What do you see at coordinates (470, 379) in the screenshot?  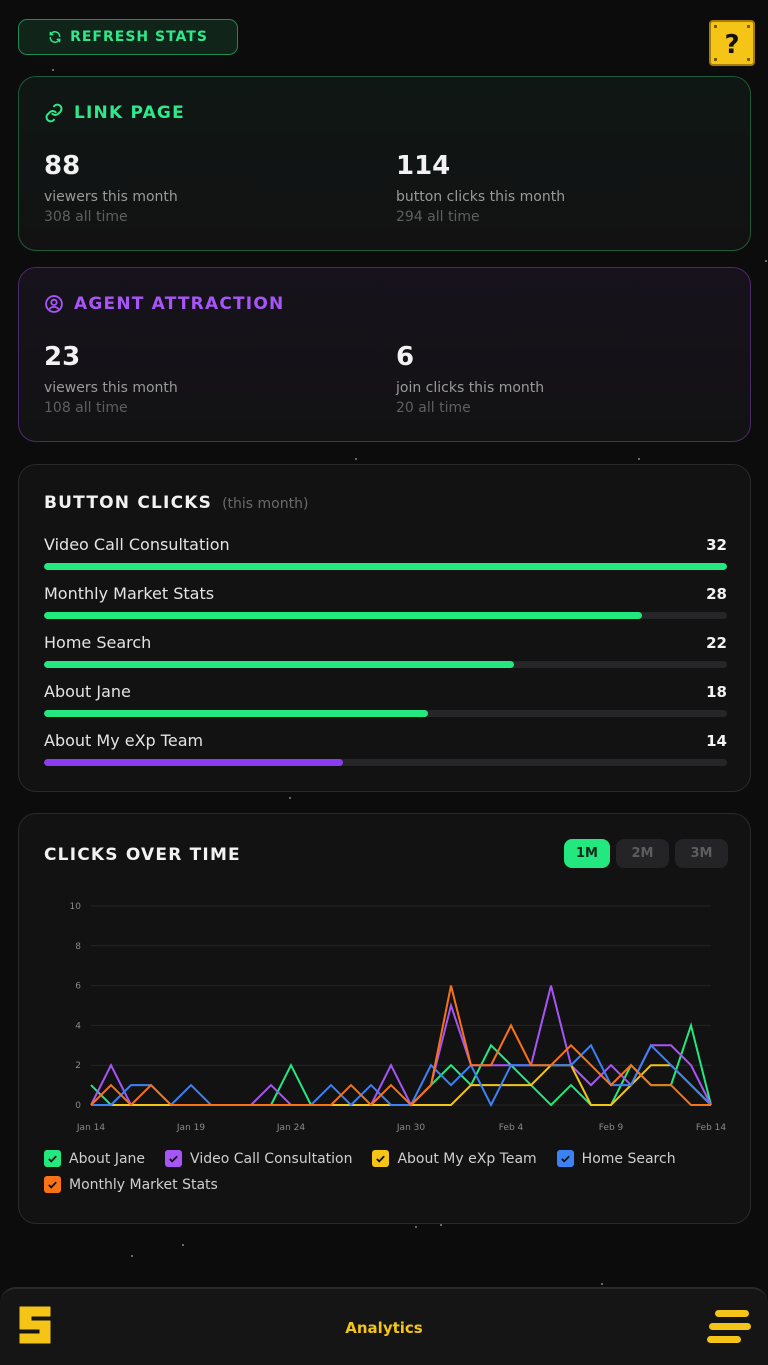 I see `agent-join-clicks-stat: 6 join clicks this month 20 all time` at bounding box center [470, 379].